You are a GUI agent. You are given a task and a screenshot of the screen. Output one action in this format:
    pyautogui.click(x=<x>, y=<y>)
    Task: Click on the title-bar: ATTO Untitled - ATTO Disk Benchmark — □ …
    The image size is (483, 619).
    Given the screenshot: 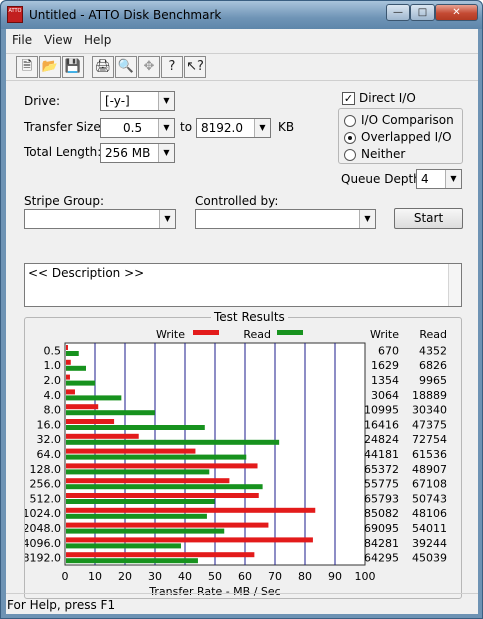 What is the action you would take?
    pyautogui.click(x=241, y=15)
    